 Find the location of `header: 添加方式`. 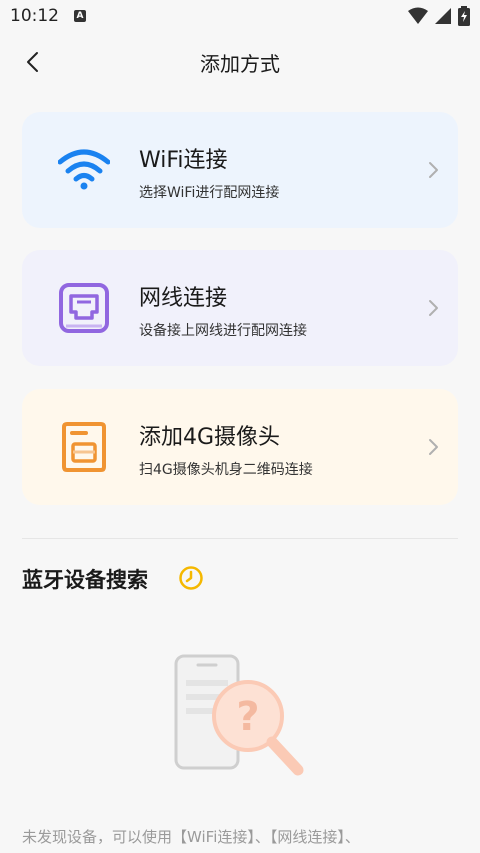

header: 添加方式 is located at coordinates (240, 62).